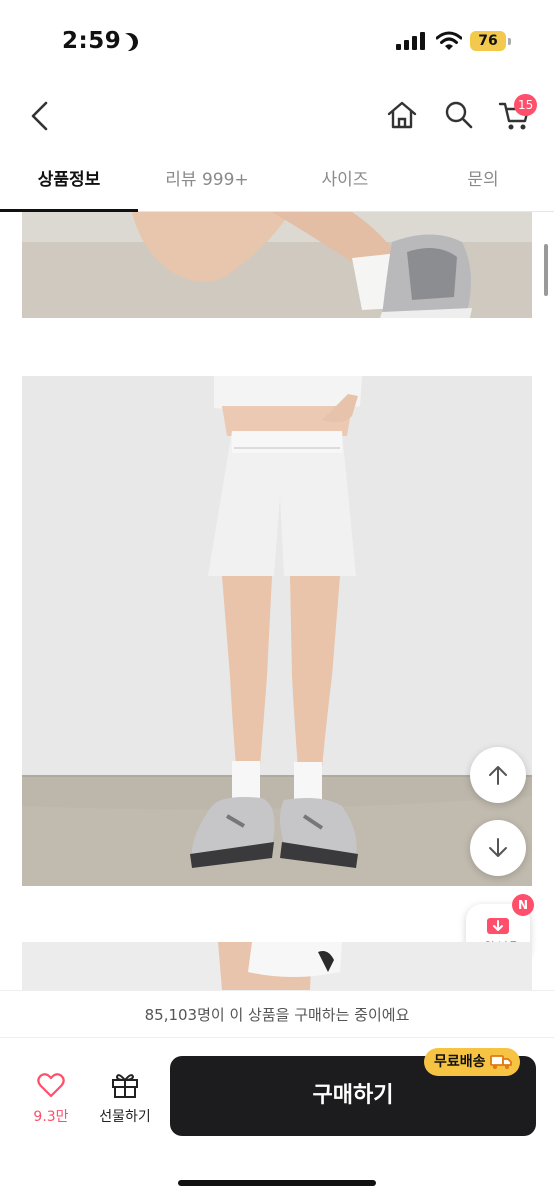 The width and height of the screenshot is (554, 1200). Describe the element at coordinates (277, 40) in the screenshot. I see `status-bar: 2:59 76` at that location.